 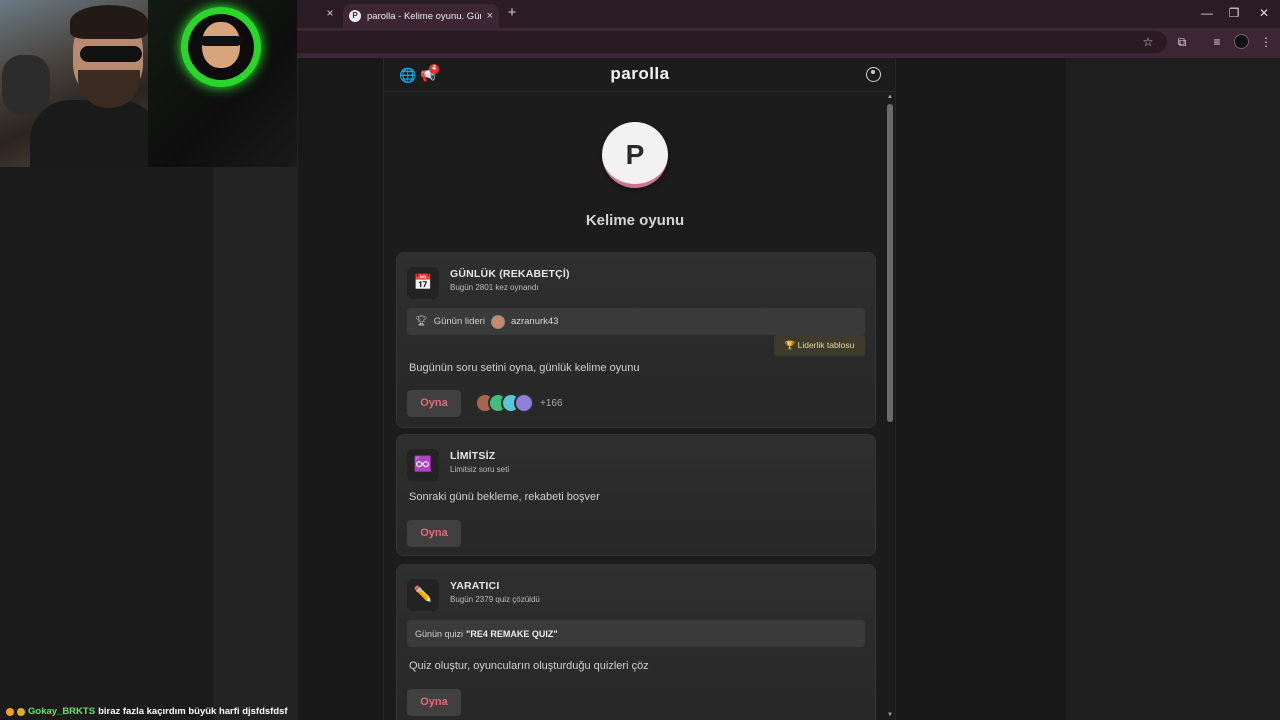 What do you see at coordinates (26, 85) in the screenshot?
I see `microphone-shape` at bounding box center [26, 85].